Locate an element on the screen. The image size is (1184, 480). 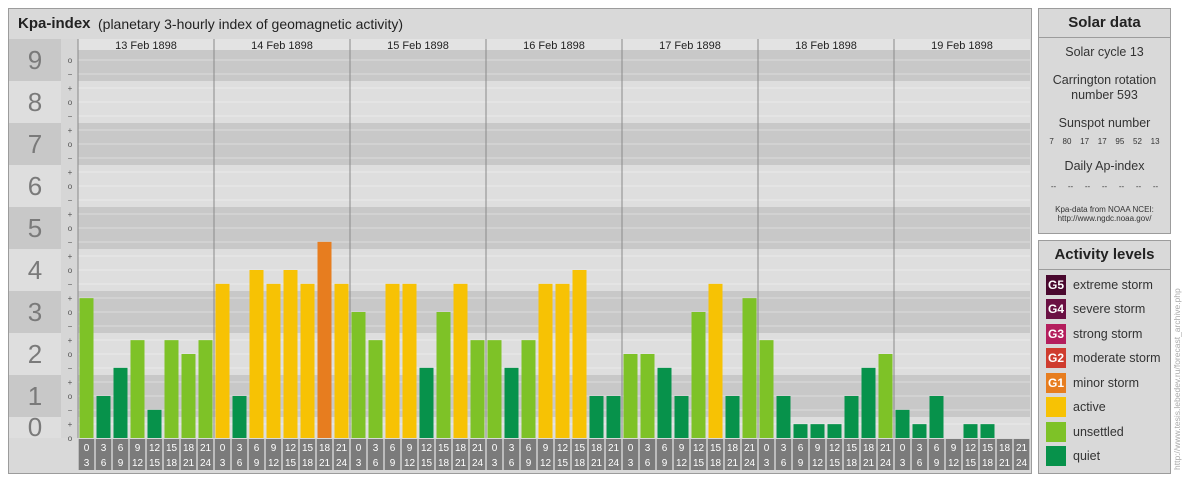
legend-item-extreme-storm: G5 extreme storm is located at coordinates (1099, 285).